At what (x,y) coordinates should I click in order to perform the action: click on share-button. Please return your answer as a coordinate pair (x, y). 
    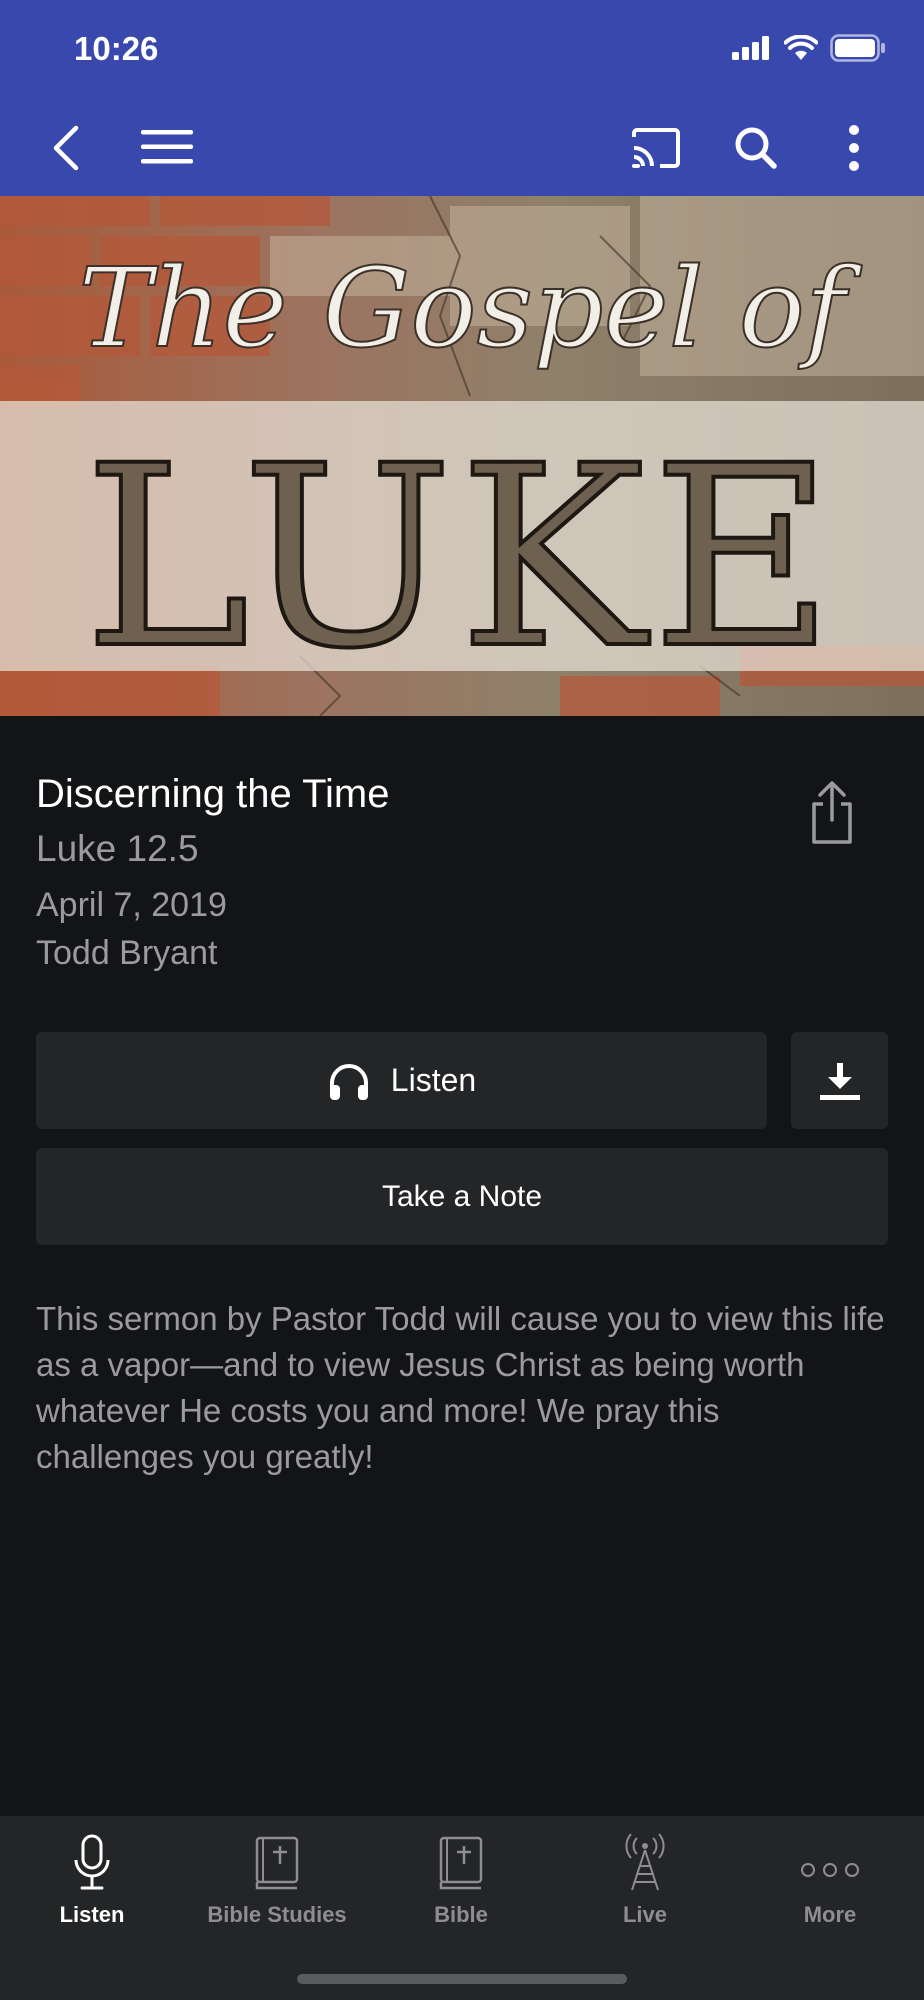
    Looking at the image, I should click on (832, 813).